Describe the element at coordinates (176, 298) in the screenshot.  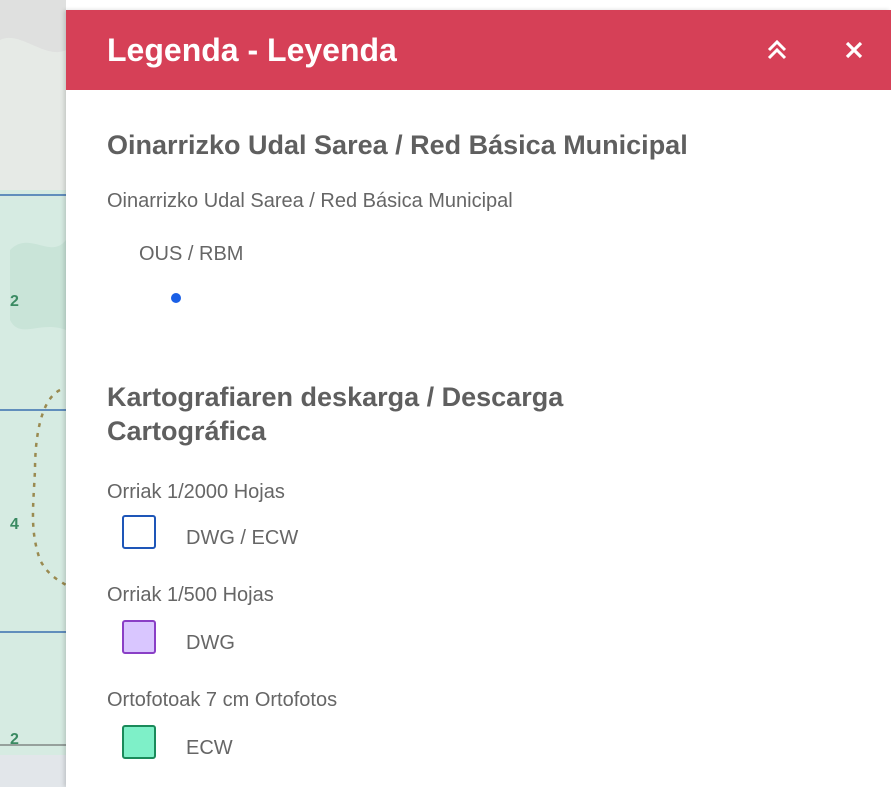
I see `point-symbol` at that location.